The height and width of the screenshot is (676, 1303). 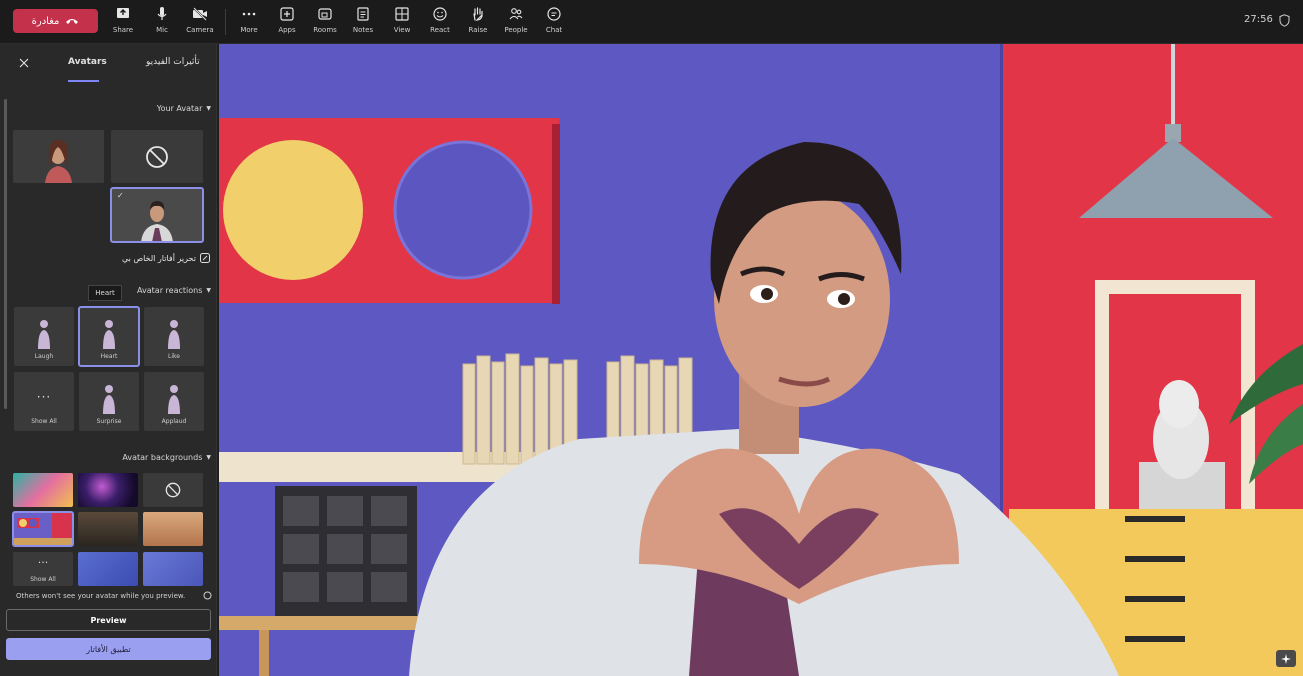 What do you see at coordinates (108, 620) in the screenshot?
I see `preview-button: Preview` at bounding box center [108, 620].